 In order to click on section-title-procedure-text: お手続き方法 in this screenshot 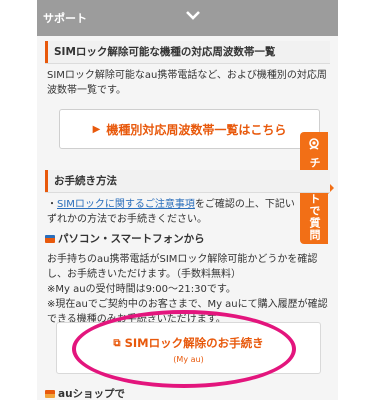, I will do `click(85, 181)`.